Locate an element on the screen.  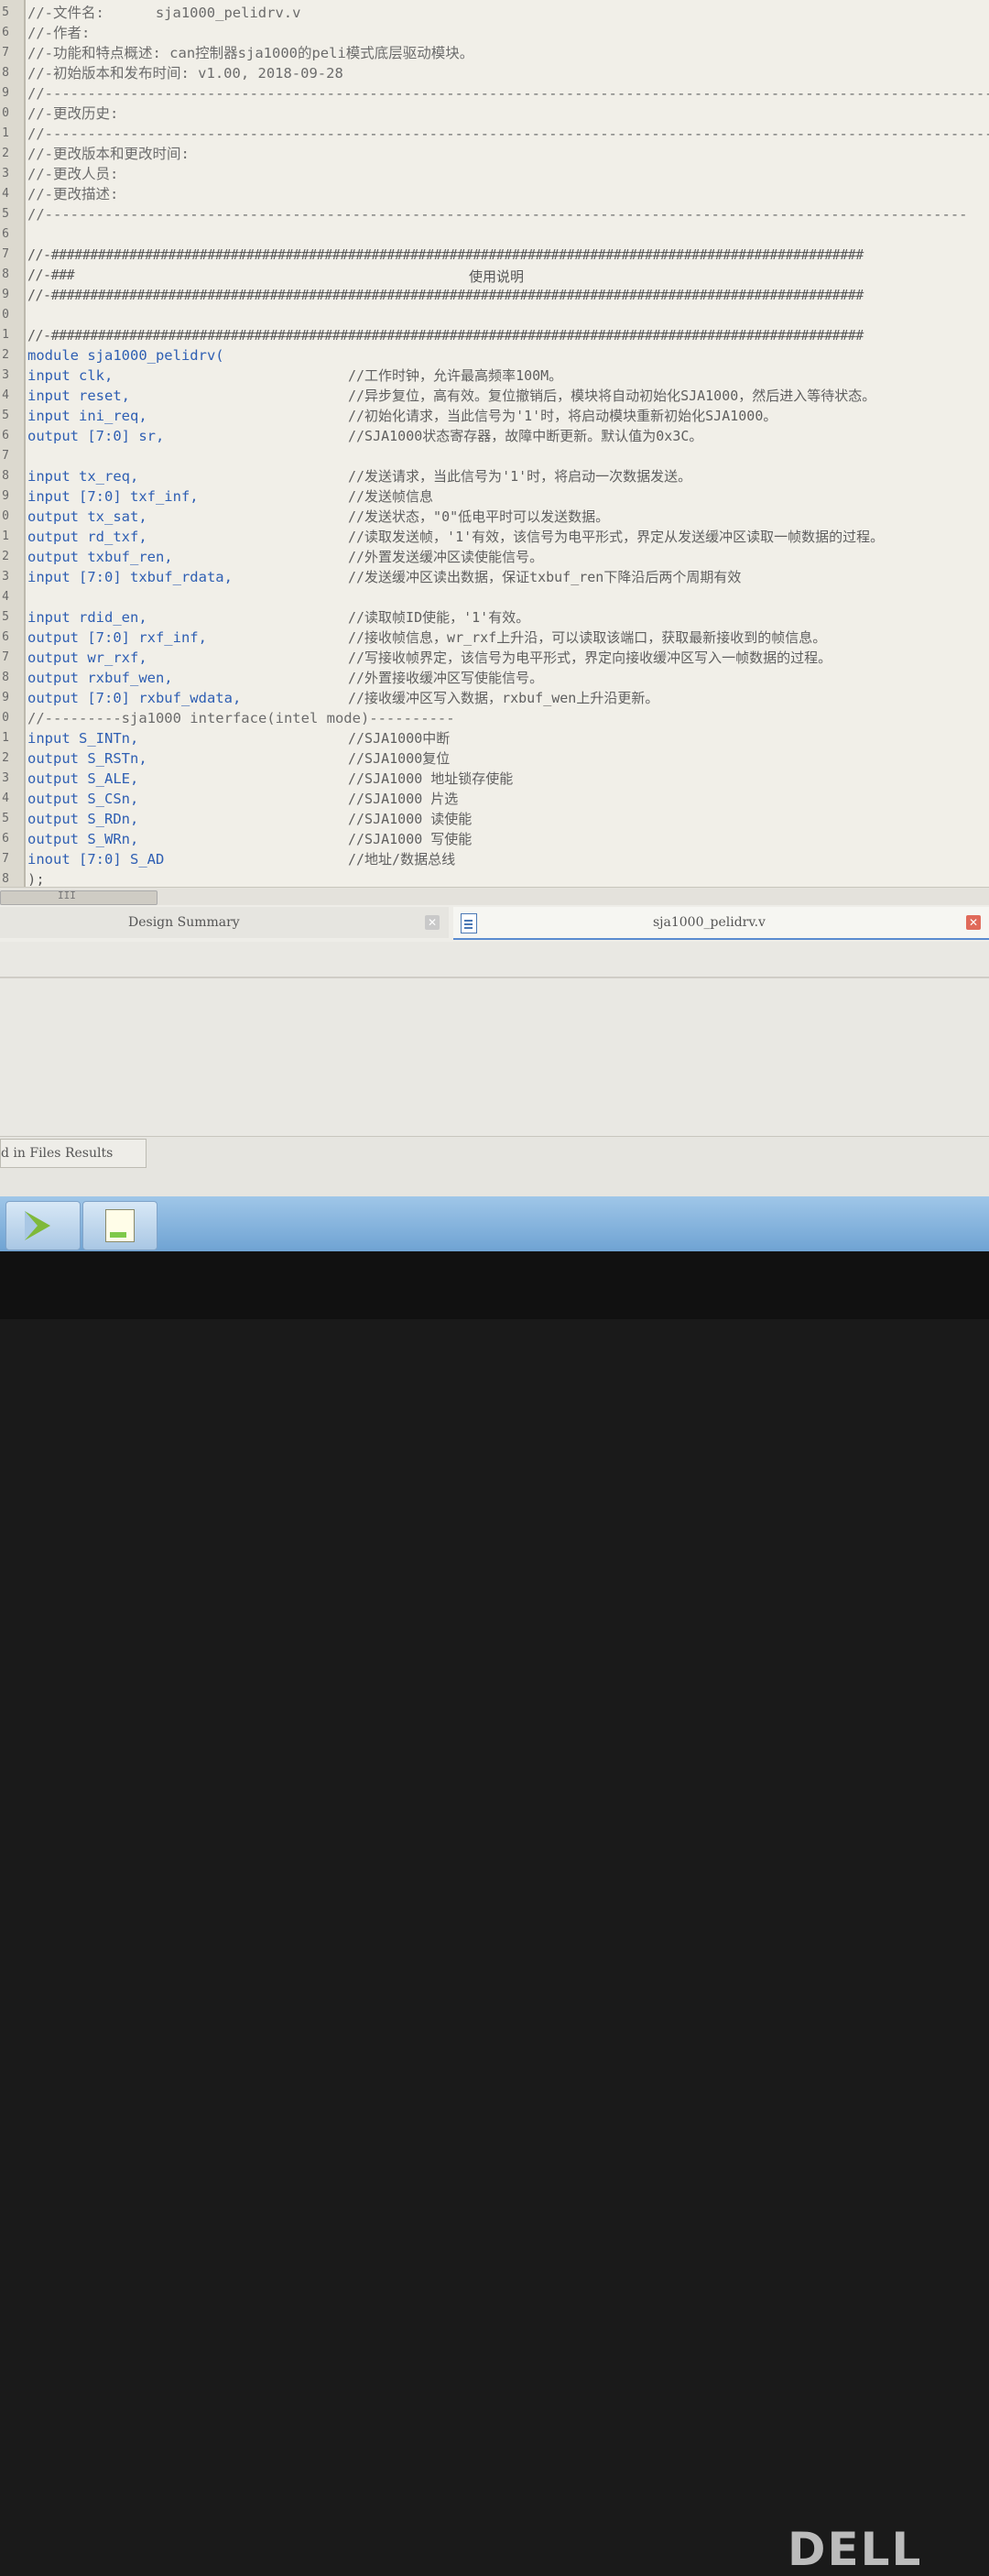
port-comment: //外置接收缓冲区写使能信号。 is located at coordinates (445, 678).